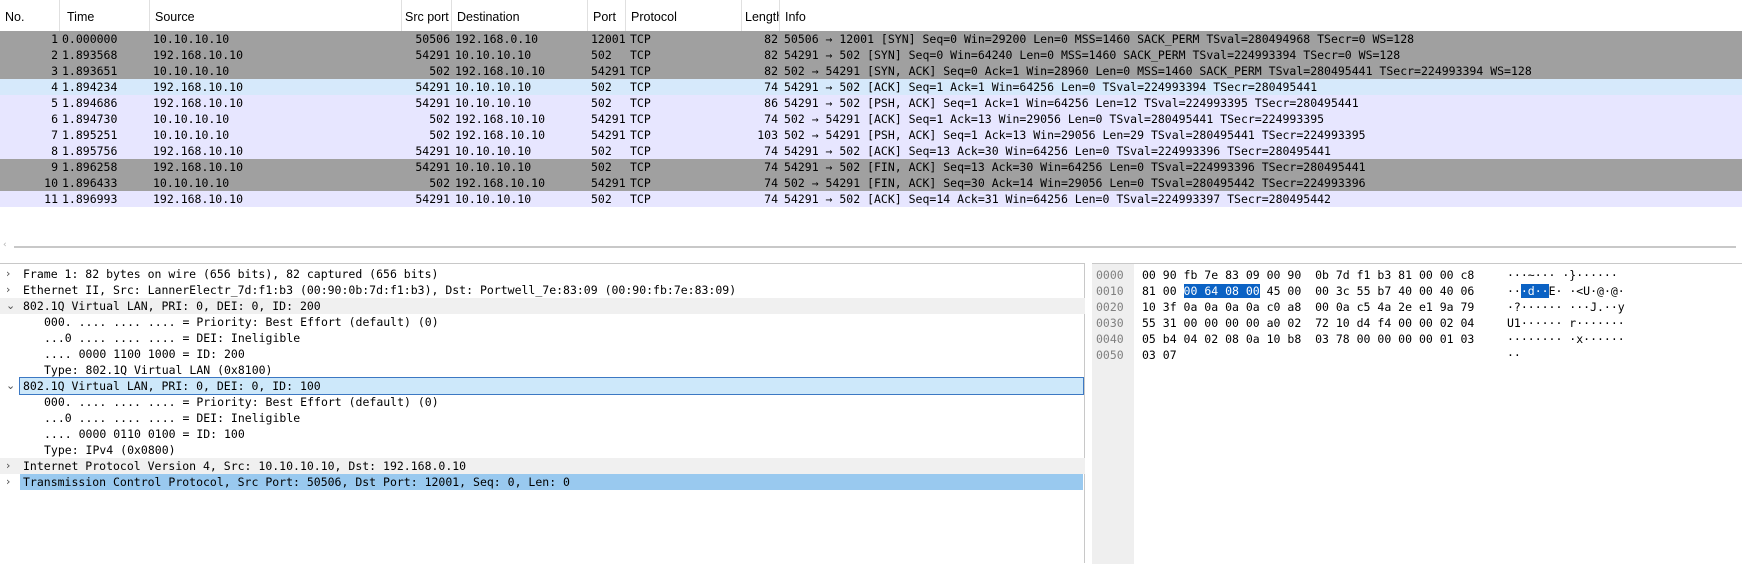 This screenshot has width=1742, height=564. What do you see at coordinates (106, 15) in the screenshot?
I see `col-header-time: Time` at bounding box center [106, 15].